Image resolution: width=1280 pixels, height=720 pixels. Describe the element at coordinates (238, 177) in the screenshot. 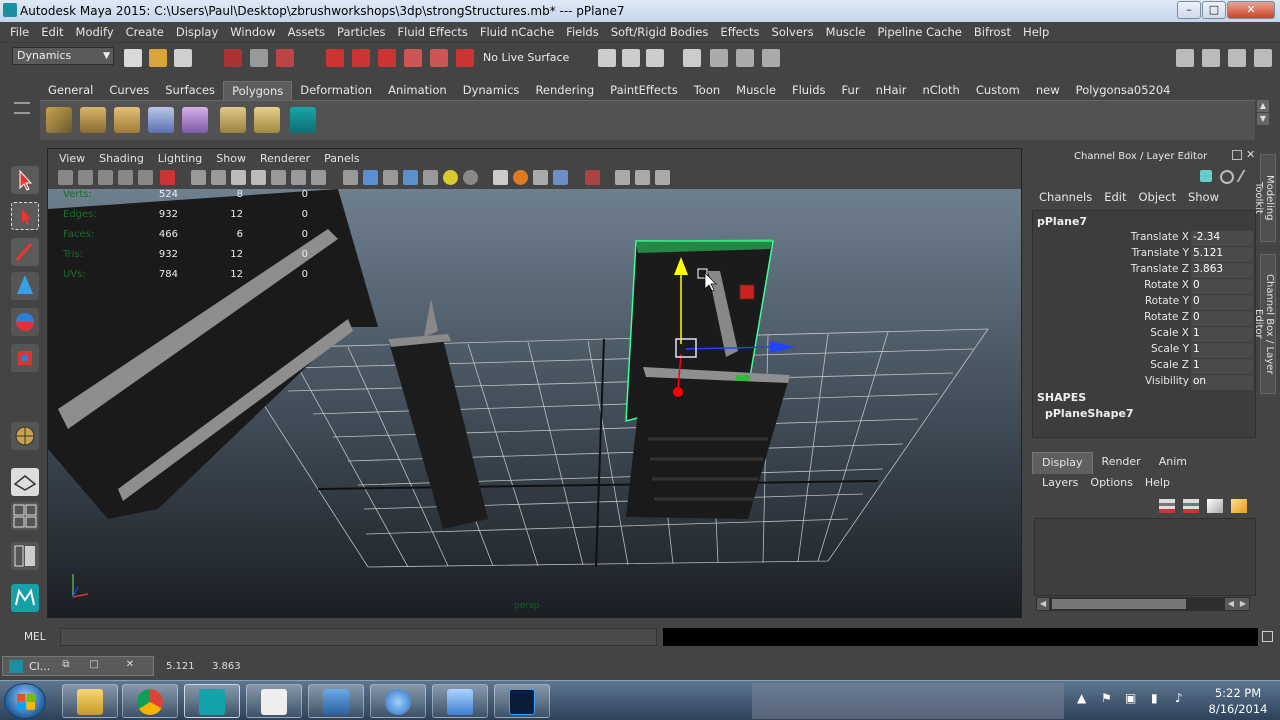

I see `resolution-gate-icon` at that location.